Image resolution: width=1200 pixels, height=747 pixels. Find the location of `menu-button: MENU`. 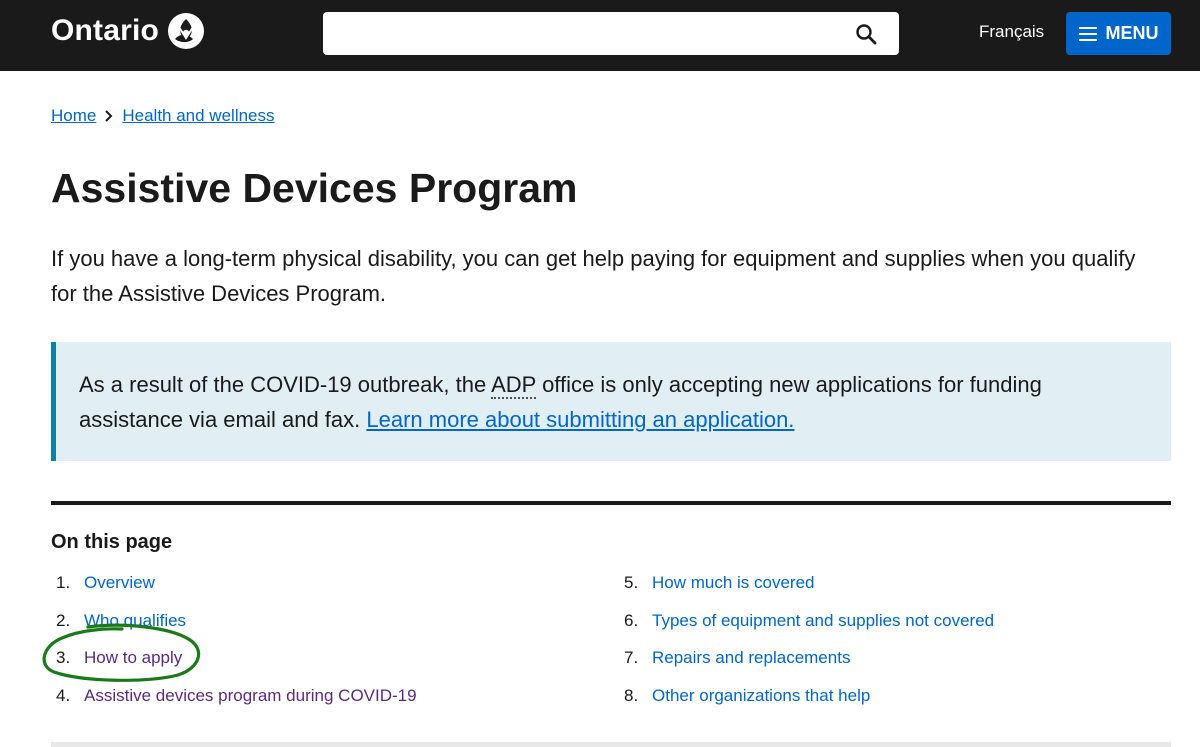

menu-button: MENU is located at coordinates (1118, 33).